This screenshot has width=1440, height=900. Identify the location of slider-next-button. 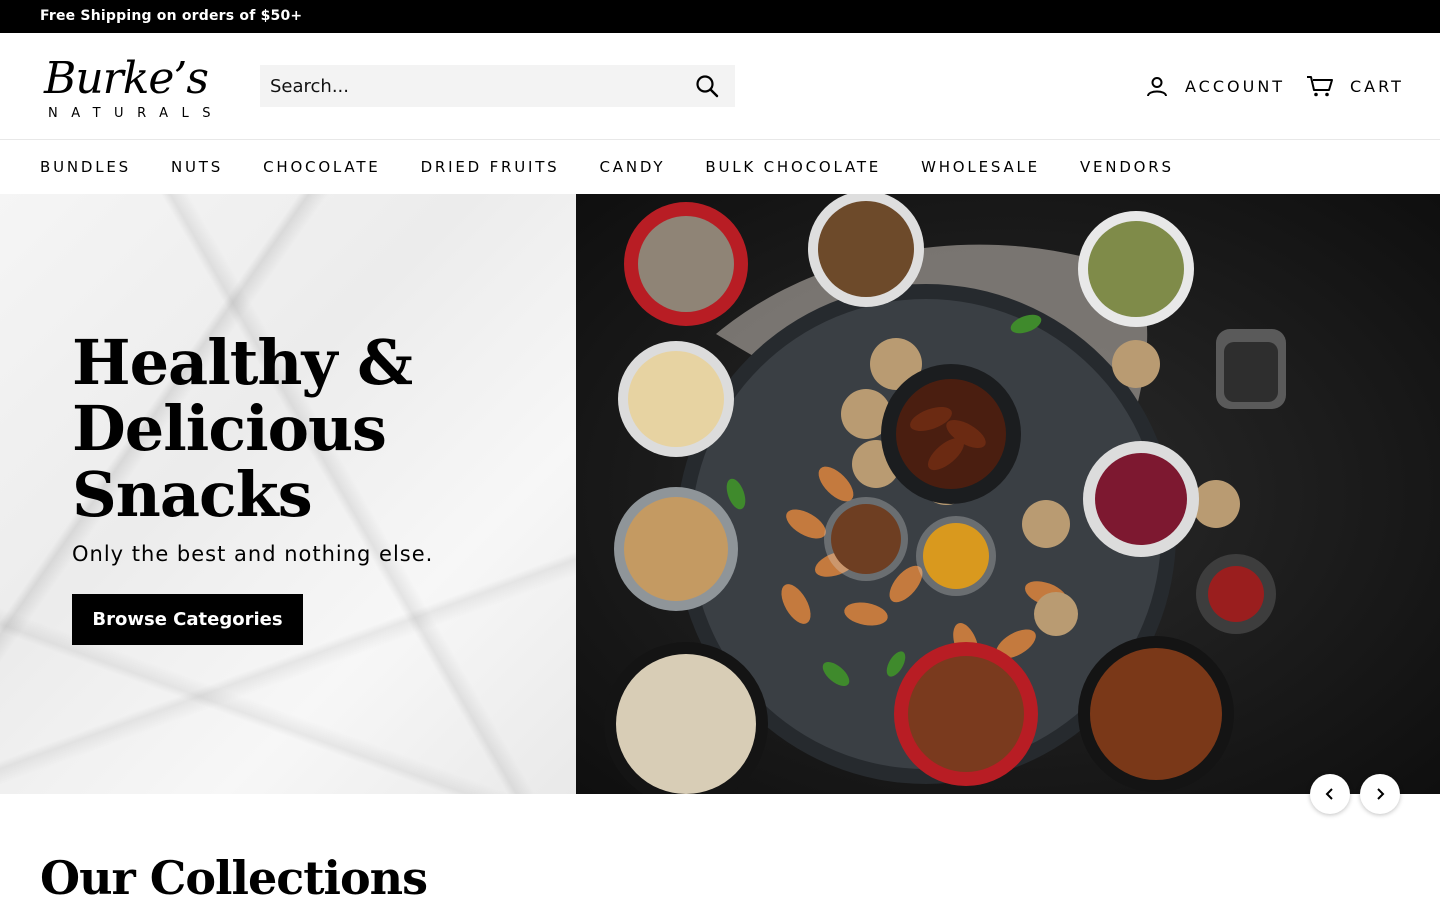
(1380, 794).